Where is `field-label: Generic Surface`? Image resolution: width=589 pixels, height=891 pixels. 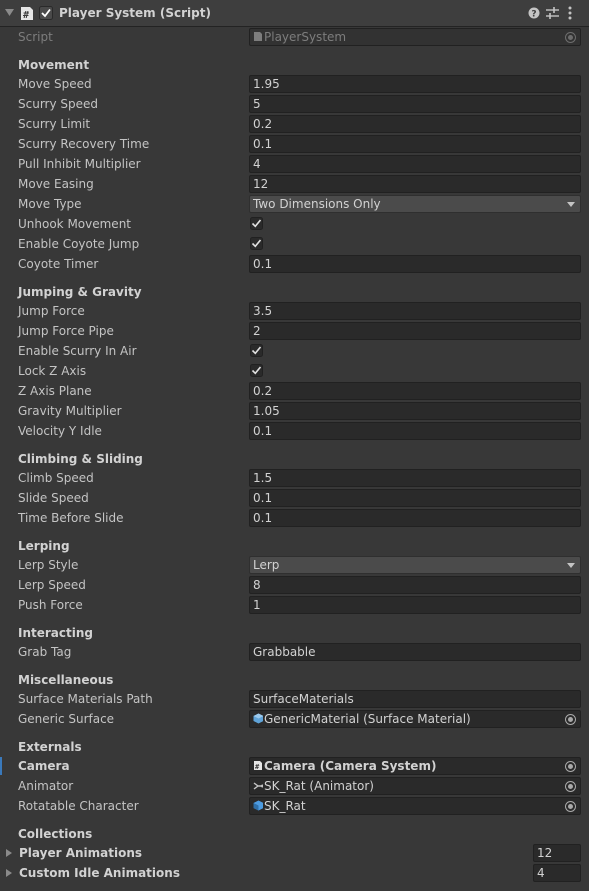 field-label: Generic Surface is located at coordinates (66, 719).